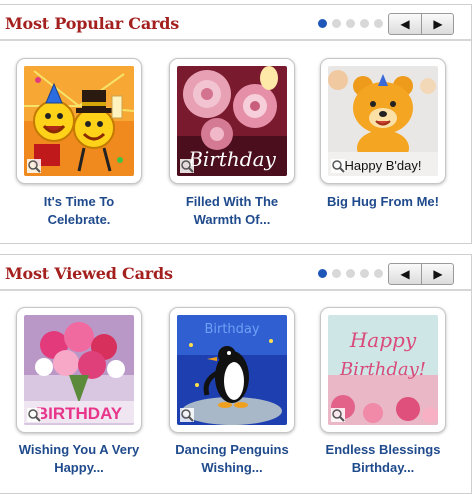 This screenshot has width=474, height=494. Describe the element at coordinates (383, 449) in the screenshot. I see `caption-line: Endless Blessings` at that location.